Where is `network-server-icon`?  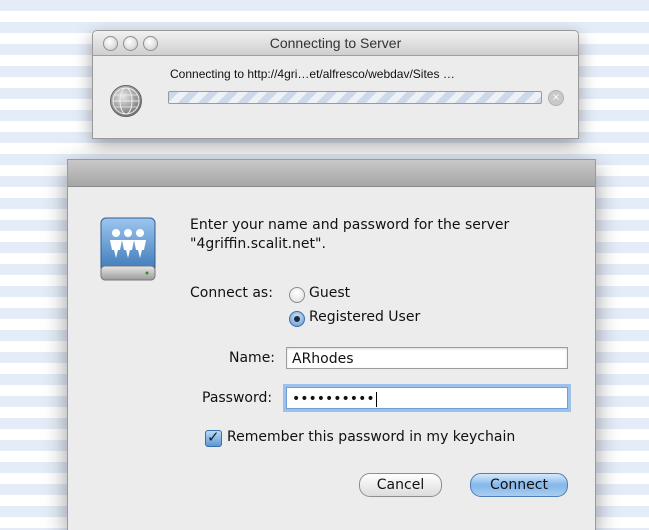 network-server-icon is located at coordinates (128, 249).